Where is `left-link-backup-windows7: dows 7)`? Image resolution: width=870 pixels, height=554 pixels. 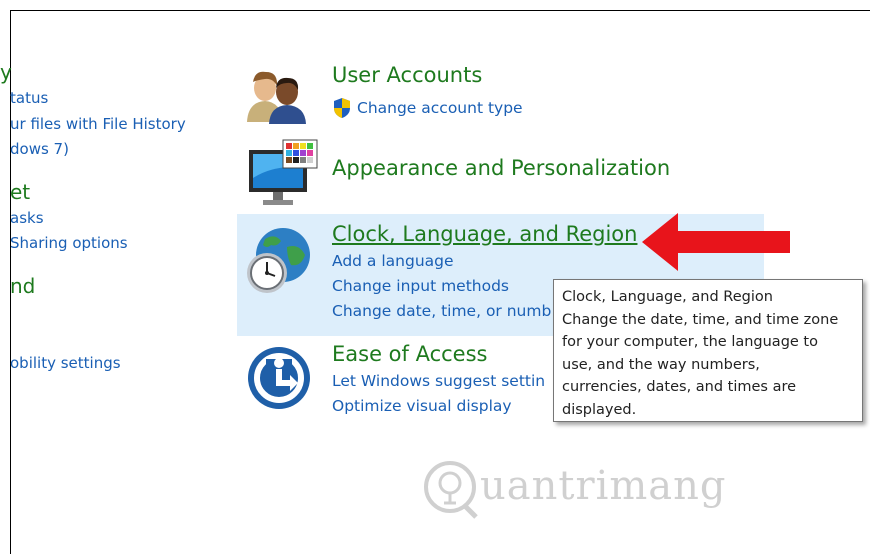
left-link-backup-windows7: dows 7) is located at coordinates (39, 149).